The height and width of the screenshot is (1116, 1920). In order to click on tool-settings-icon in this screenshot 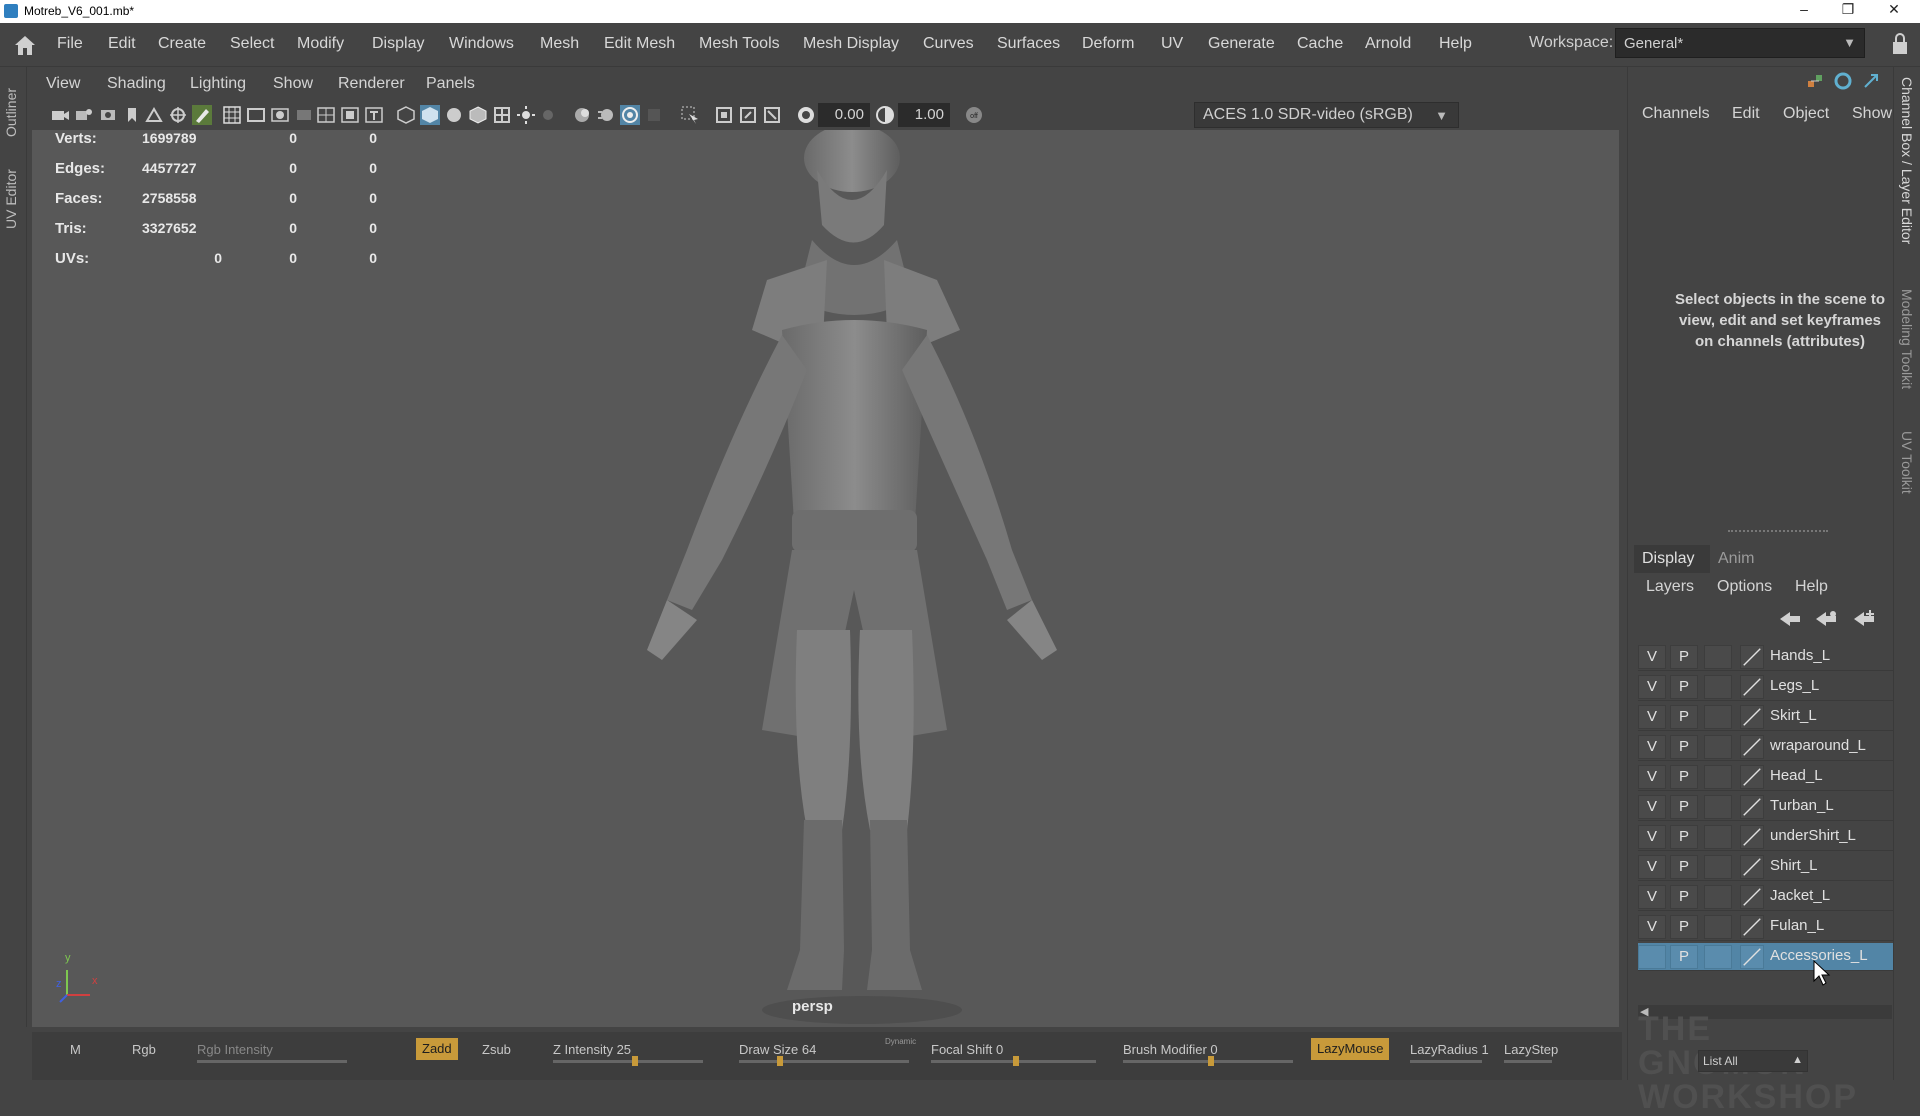, I will do `click(1843, 81)`.